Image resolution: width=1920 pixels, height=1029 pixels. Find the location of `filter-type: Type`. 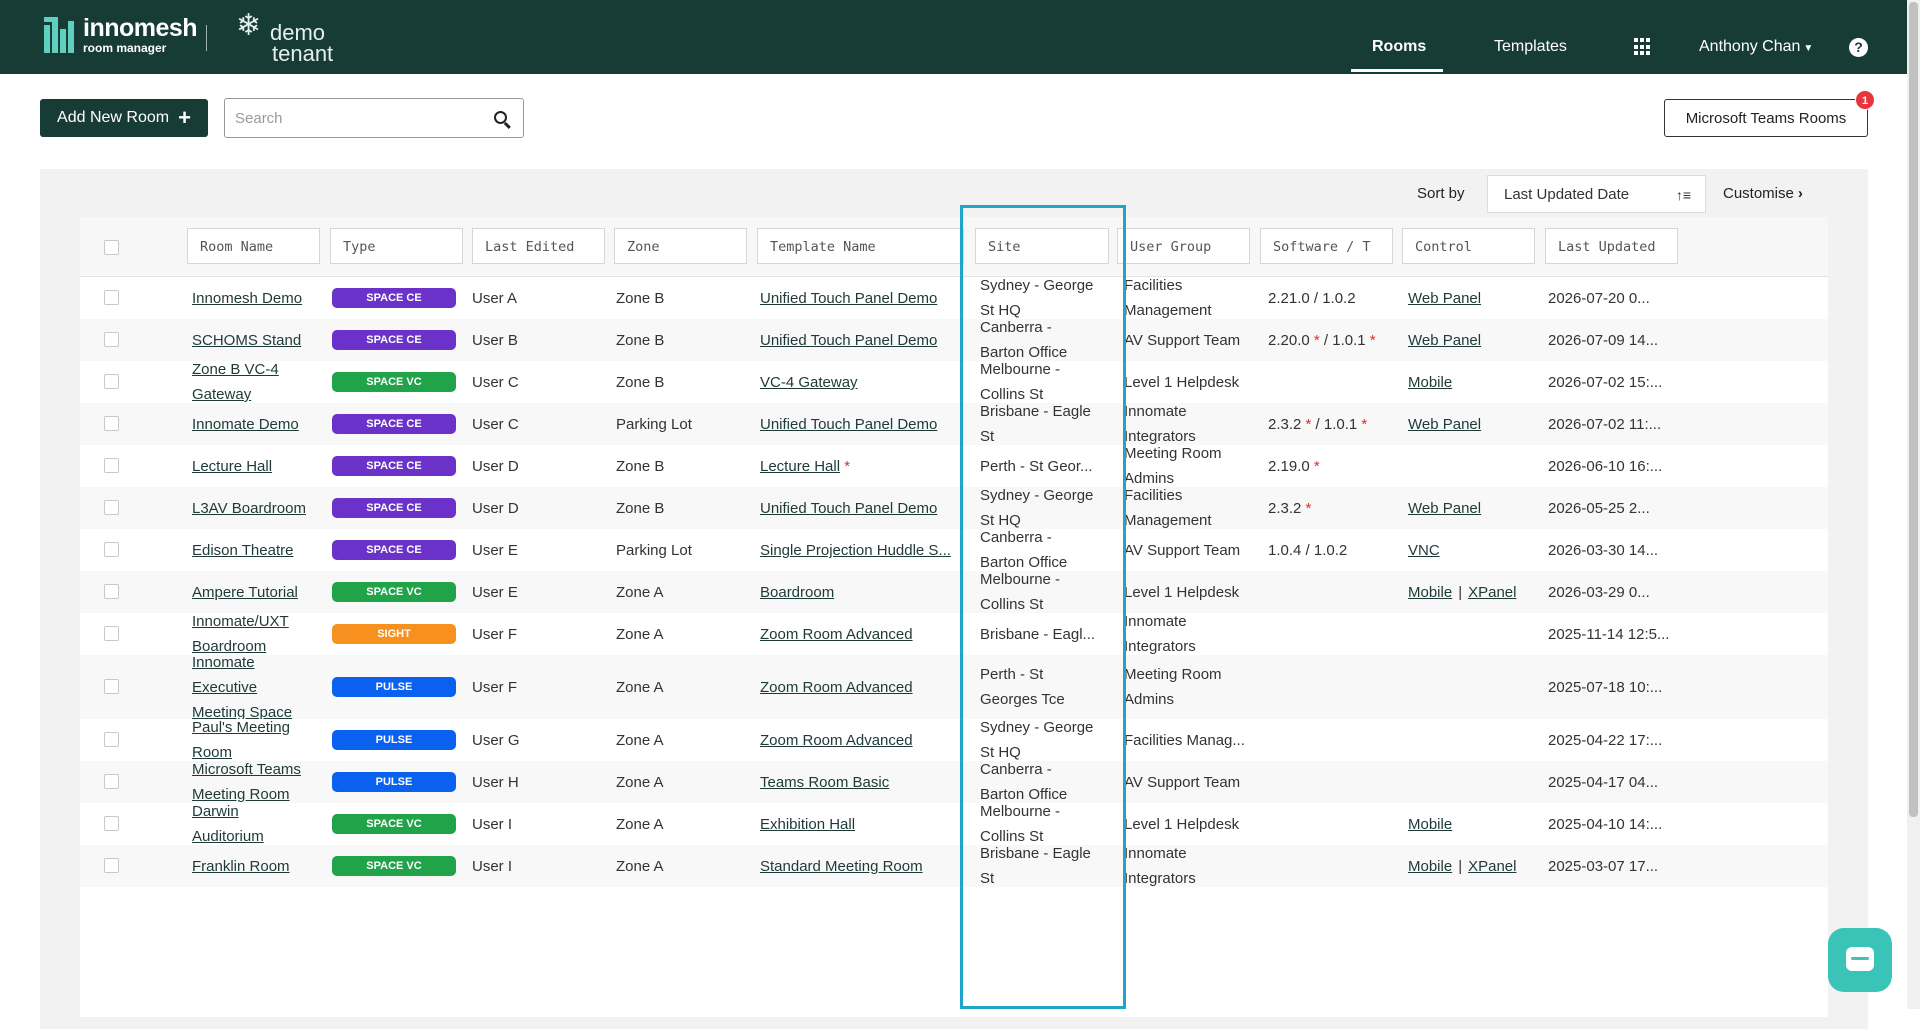

filter-type: Type is located at coordinates (396, 246).